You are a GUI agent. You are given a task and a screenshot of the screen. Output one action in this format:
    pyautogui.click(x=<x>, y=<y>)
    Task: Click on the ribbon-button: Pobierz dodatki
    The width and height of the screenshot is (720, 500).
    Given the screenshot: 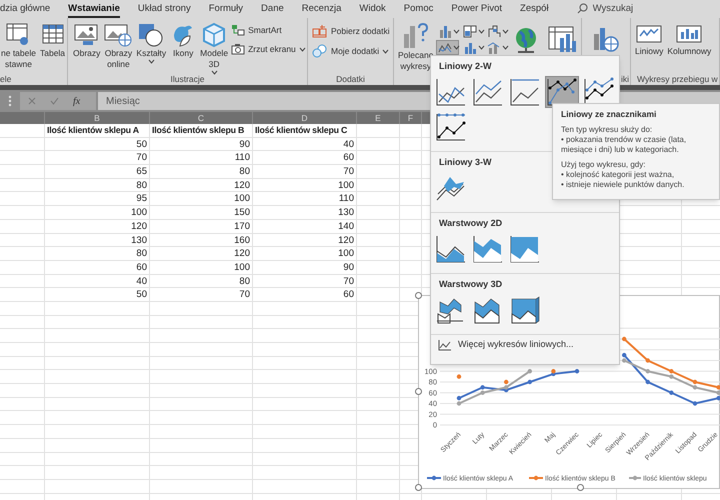 What is the action you would take?
    pyautogui.click(x=351, y=31)
    